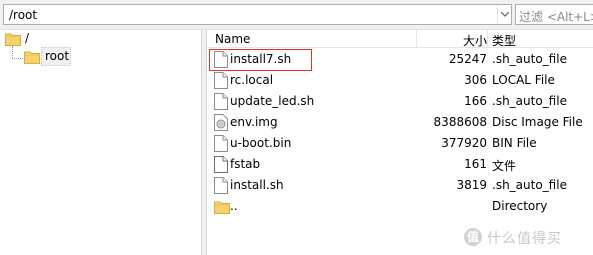 This screenshot has height=255, width=593. What do you see at coordinates (520, 206) in the screenshot?
I see `file-type: Directory` at bounding box center [520, 206].